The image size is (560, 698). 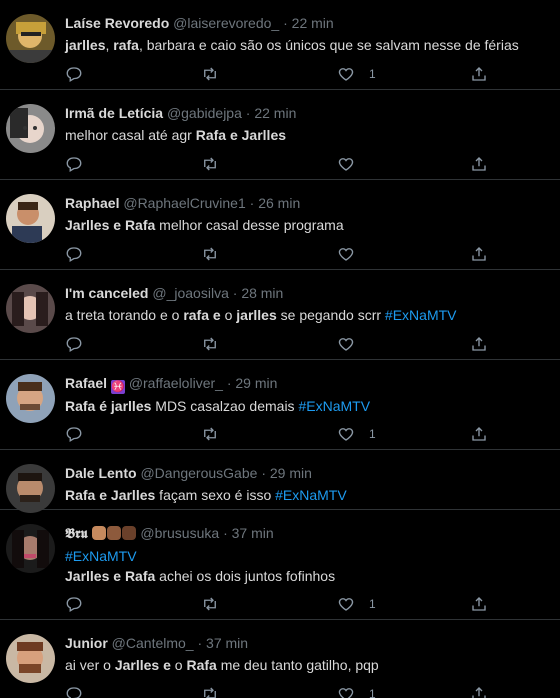 I want to click on tweet-header: Raphael @RaphaelCruvine1 · 26 min, so click(x=307, y=203).